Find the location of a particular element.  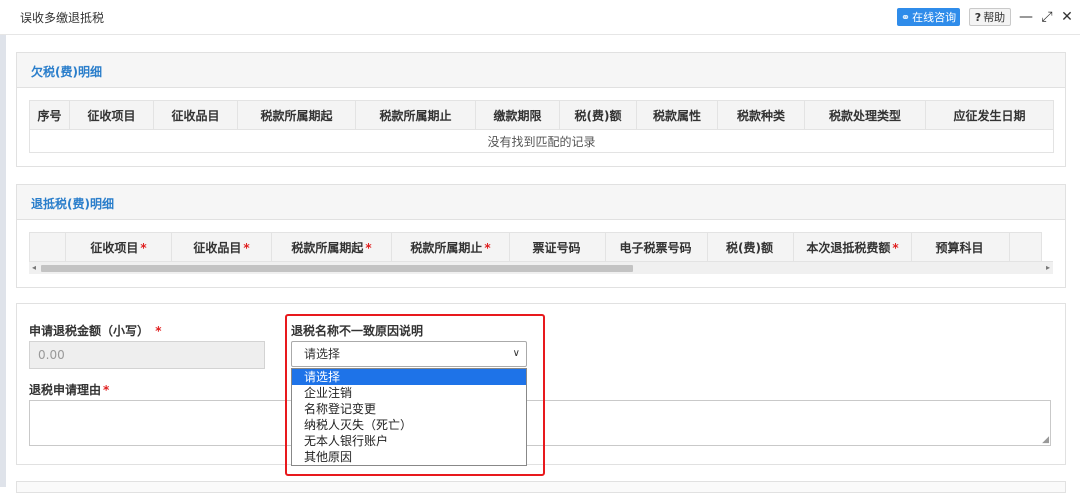

help-button: ? 帮助 is located at coordinates (990, 17).